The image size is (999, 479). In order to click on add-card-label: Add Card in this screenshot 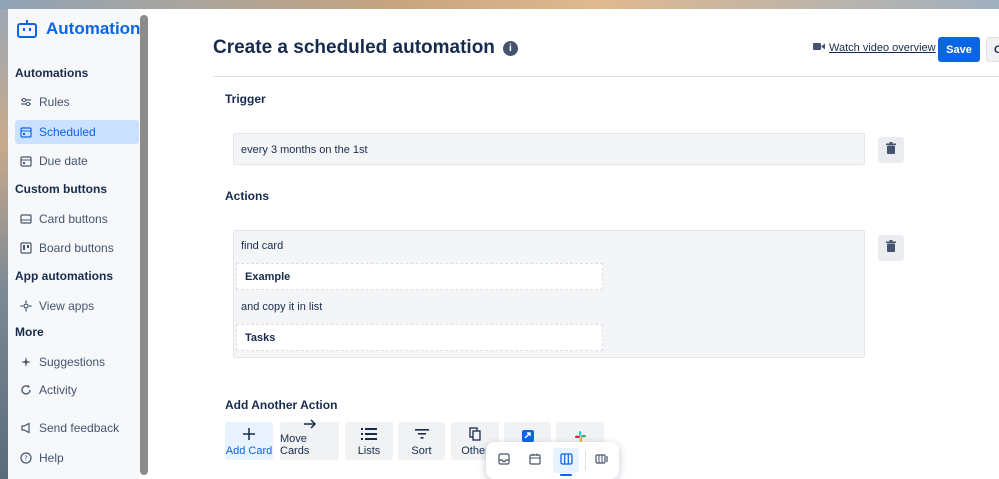, I will do `click(249, 451)`.